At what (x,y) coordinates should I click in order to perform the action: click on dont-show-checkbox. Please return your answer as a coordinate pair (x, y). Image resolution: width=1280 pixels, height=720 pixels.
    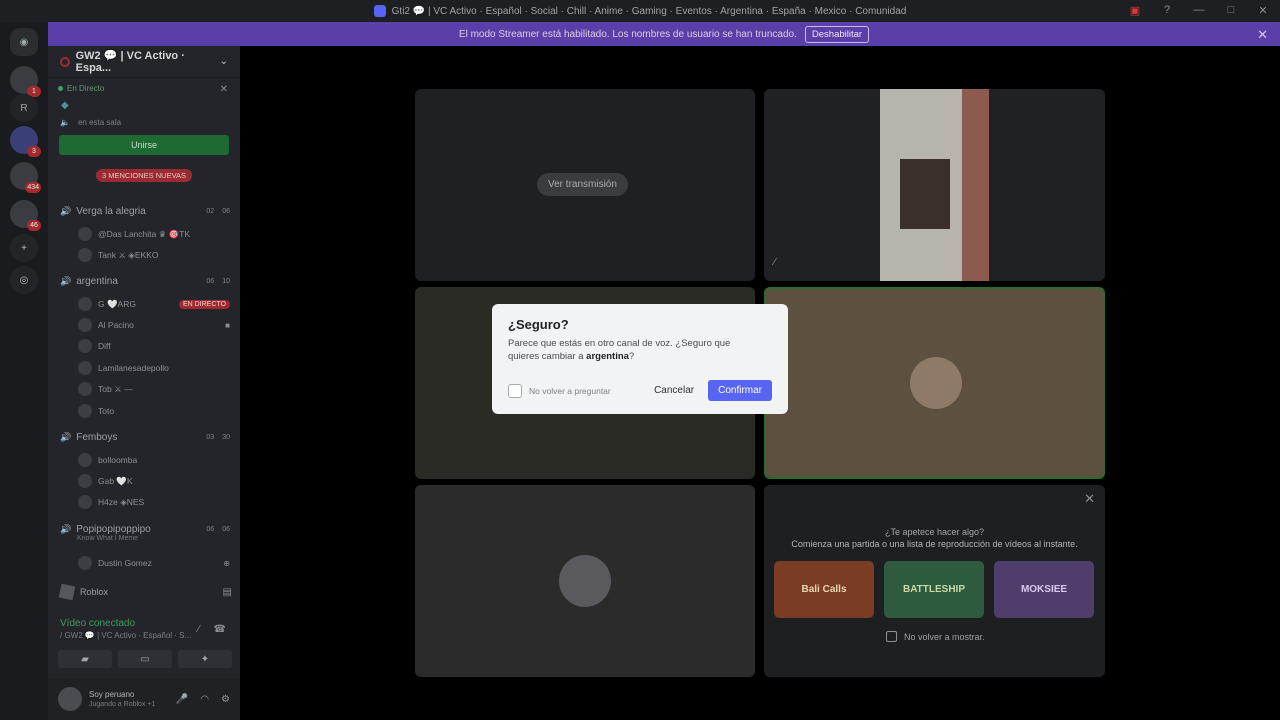
    Looking at the image, I should click on (891, 636).